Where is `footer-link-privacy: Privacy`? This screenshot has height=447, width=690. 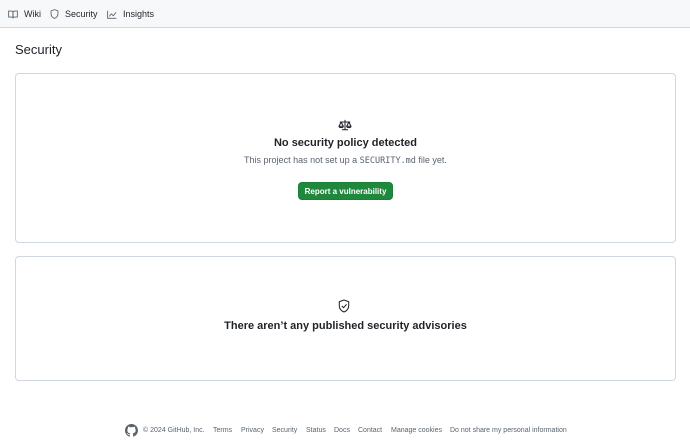
footer-link-privacy: Privacy is located at coordinates (252, 430).